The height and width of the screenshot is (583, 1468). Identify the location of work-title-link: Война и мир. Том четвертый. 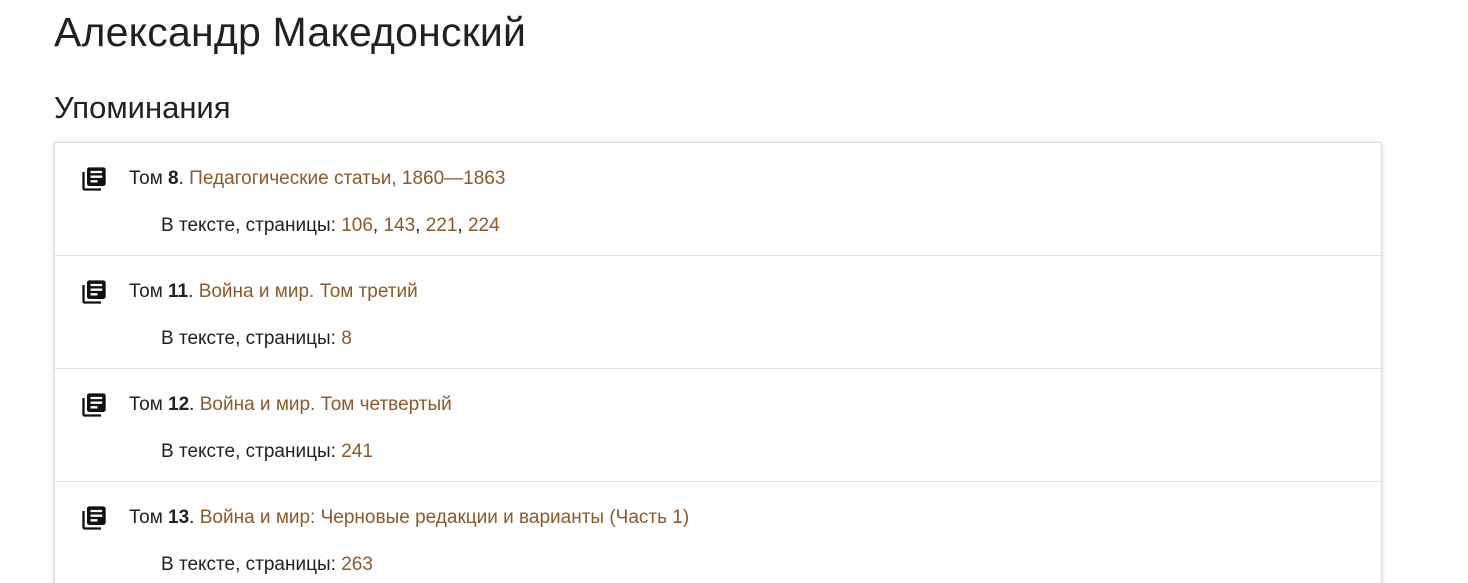
(326, 404).